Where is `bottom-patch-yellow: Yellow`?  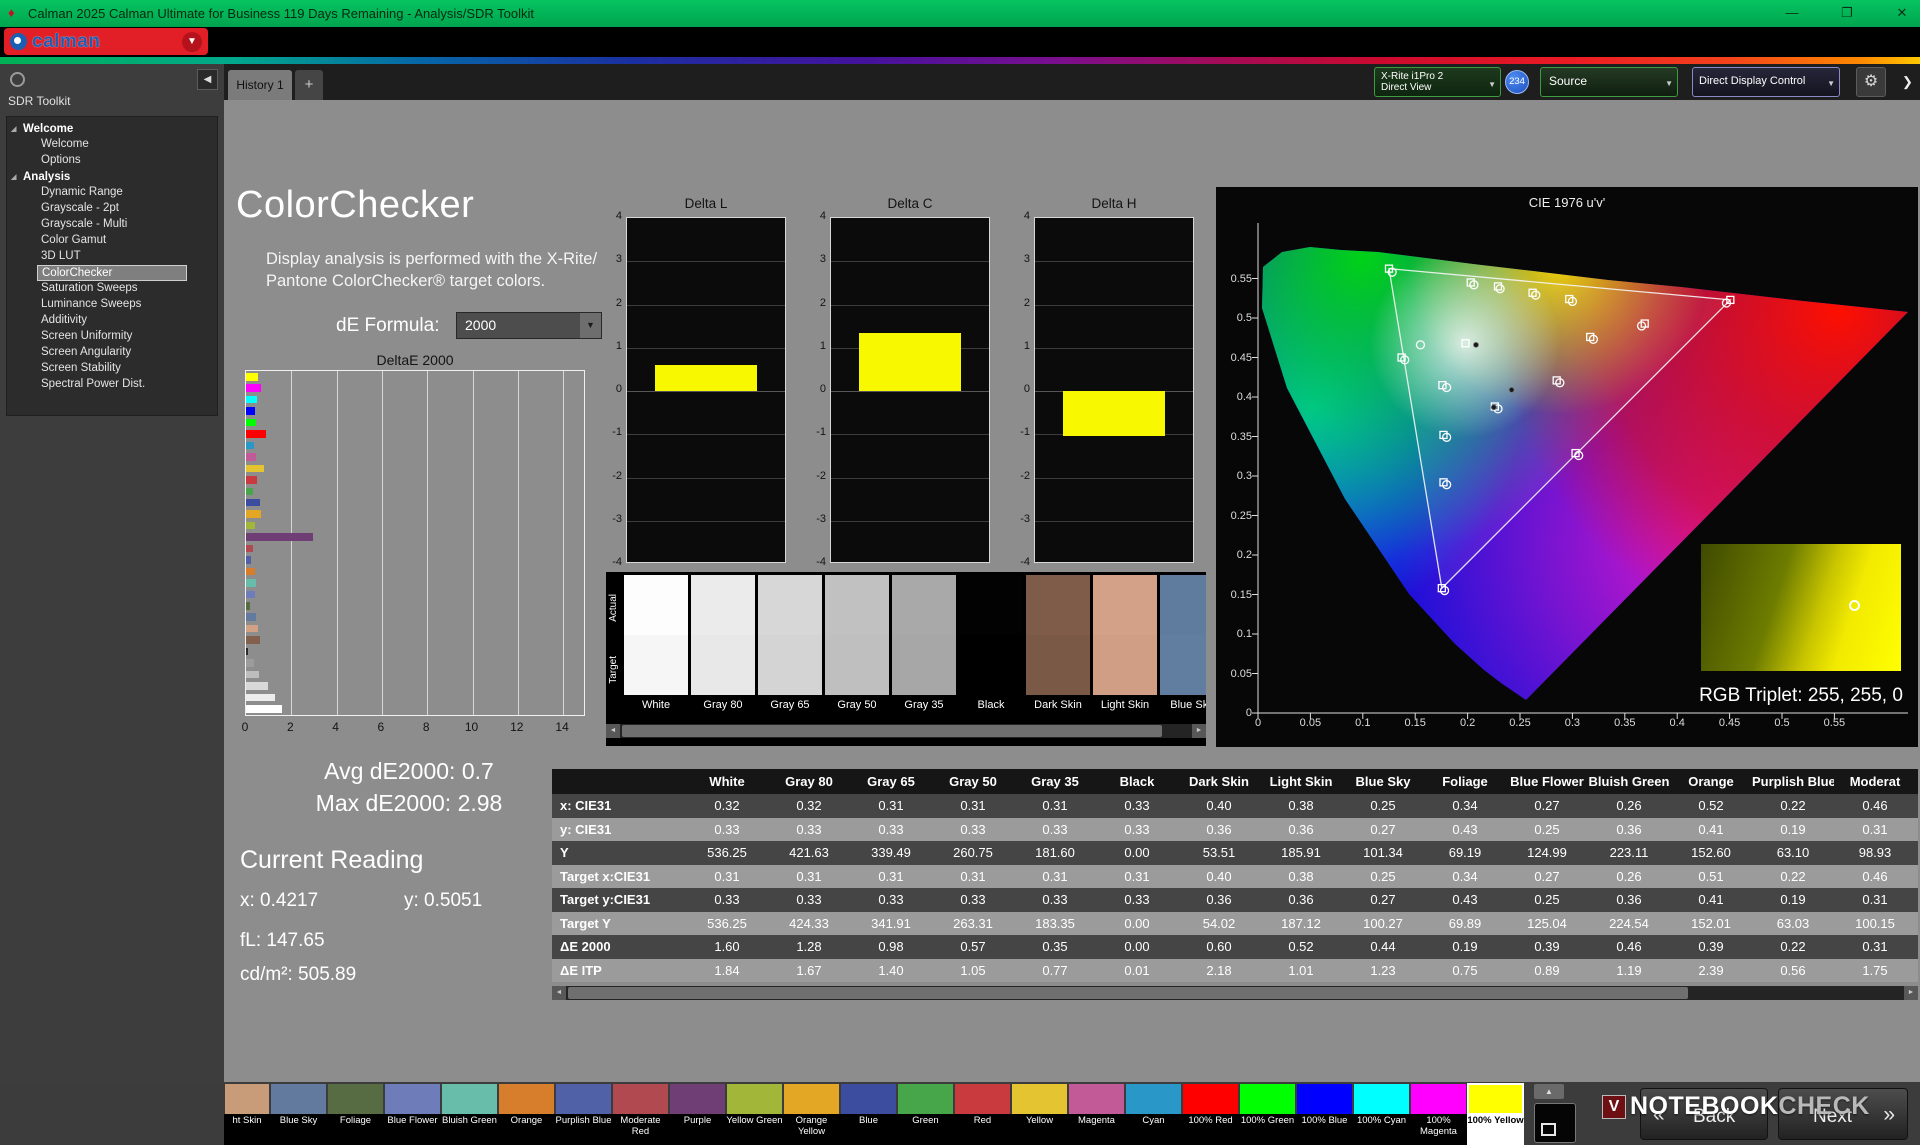
bottom-patch-yellow: Yellow is located at coordinates (1039, 1113).